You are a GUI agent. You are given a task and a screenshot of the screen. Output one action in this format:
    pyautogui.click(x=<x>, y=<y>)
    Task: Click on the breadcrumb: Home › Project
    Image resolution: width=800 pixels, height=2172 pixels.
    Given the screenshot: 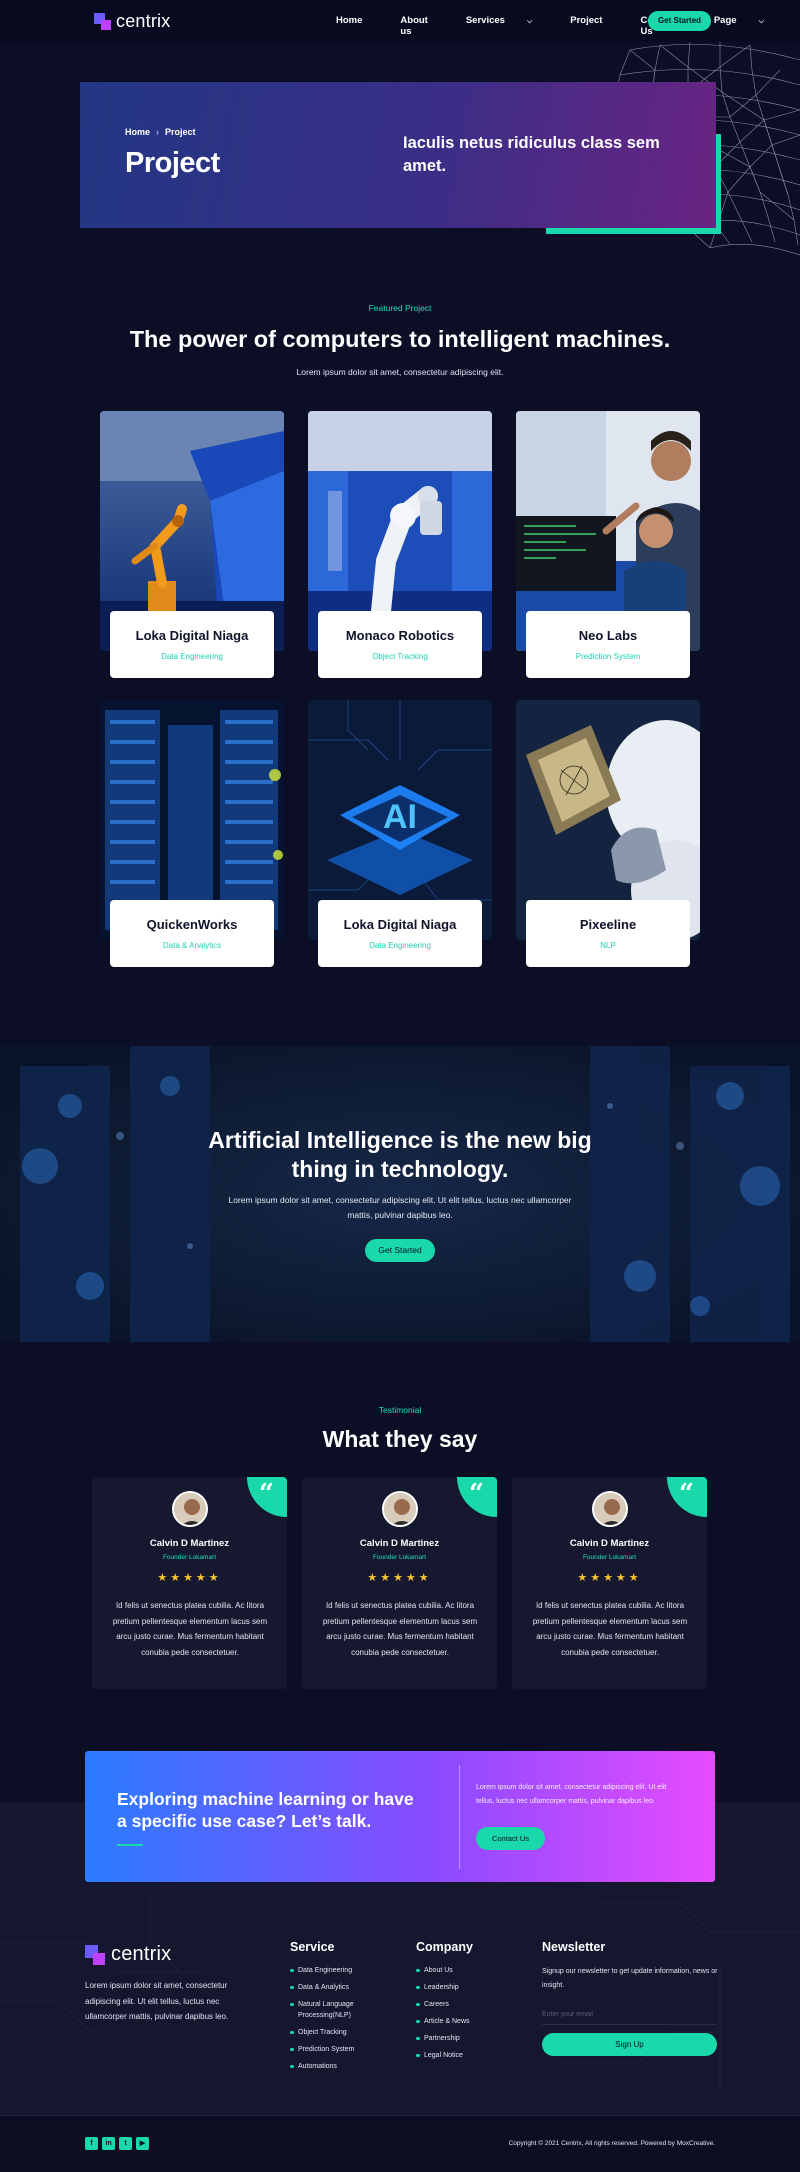 What is the action you would take?
    pyautogui.click(x=160, y=132)
    